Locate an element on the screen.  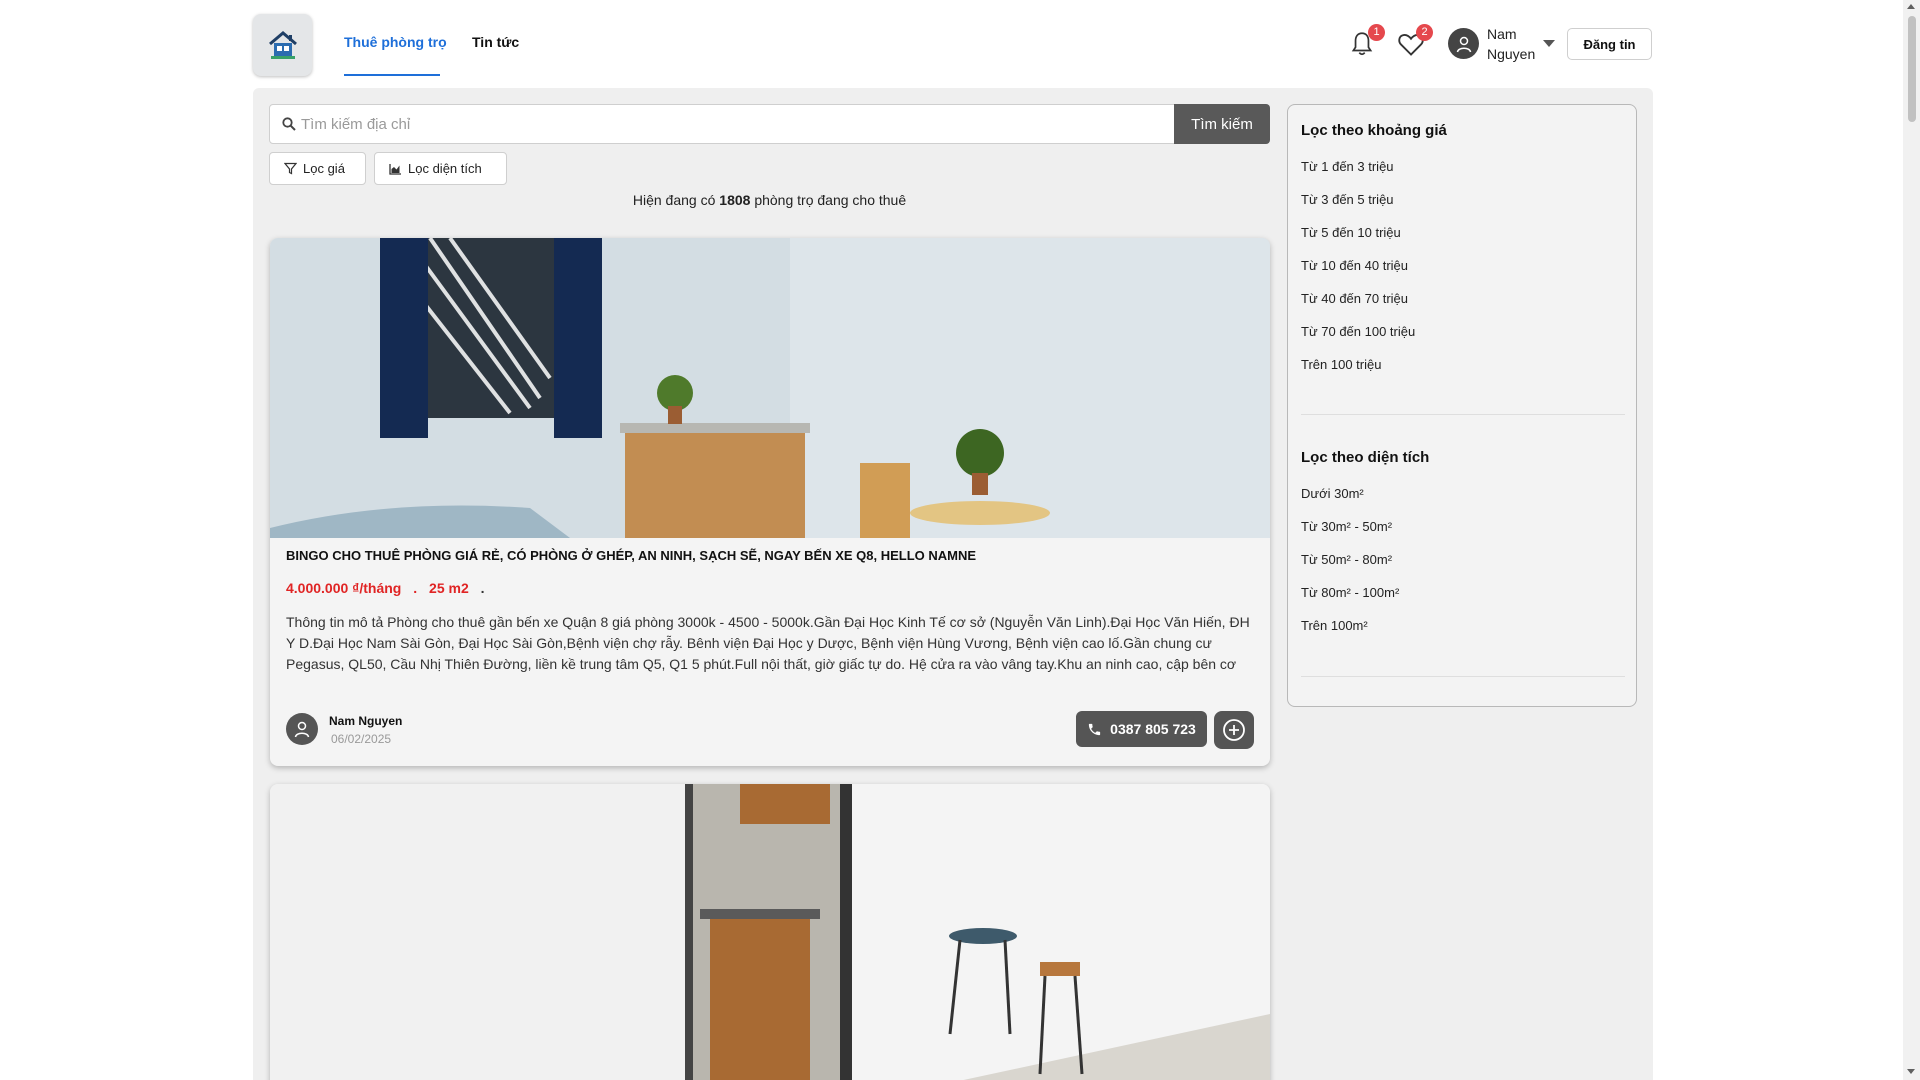
chevron-down-icon is located at coordinates (1549, 43).